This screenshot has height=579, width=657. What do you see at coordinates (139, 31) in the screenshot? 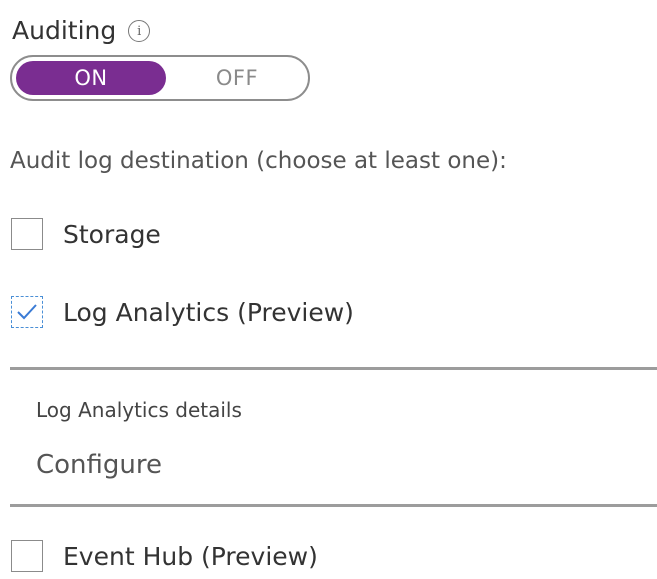
I see `info-icon: i` at bounding box center [139, 31].